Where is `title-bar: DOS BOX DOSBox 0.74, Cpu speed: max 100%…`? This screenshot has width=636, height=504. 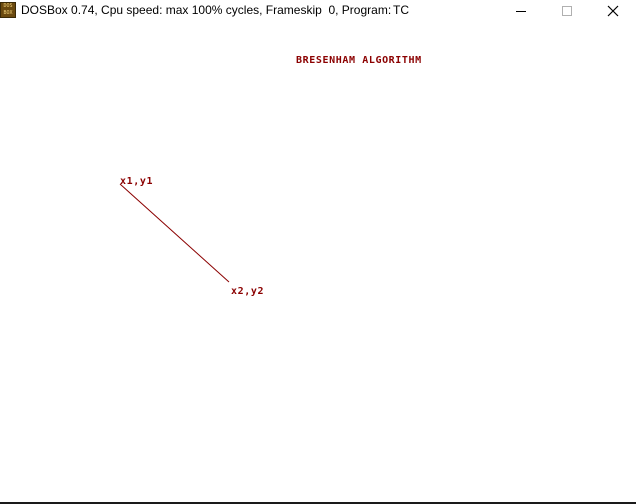
title-bar: DOS BOX DOSBox 0.74, Cpu speed: max 100%… is located at coordinates (318, 11).